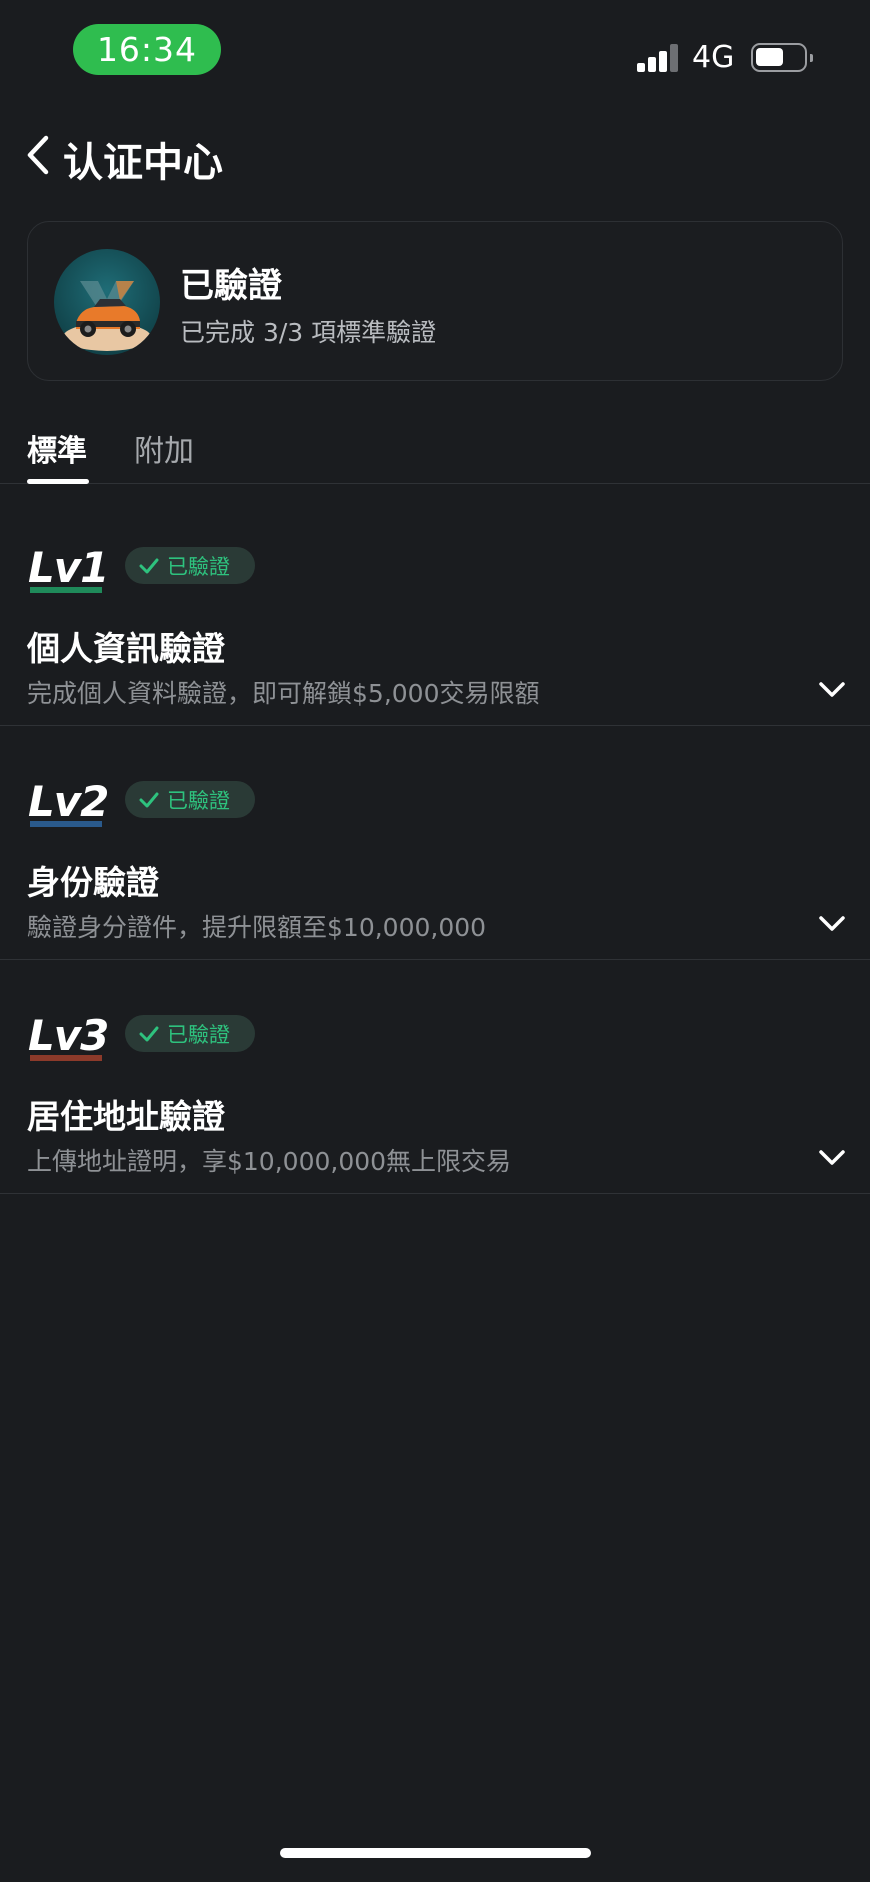 Image resolution: width=870 pixels, height=1882 pixels. Describe the element at coordinates (658, 58) in the screenshot. I see `signal-icon` at that location.